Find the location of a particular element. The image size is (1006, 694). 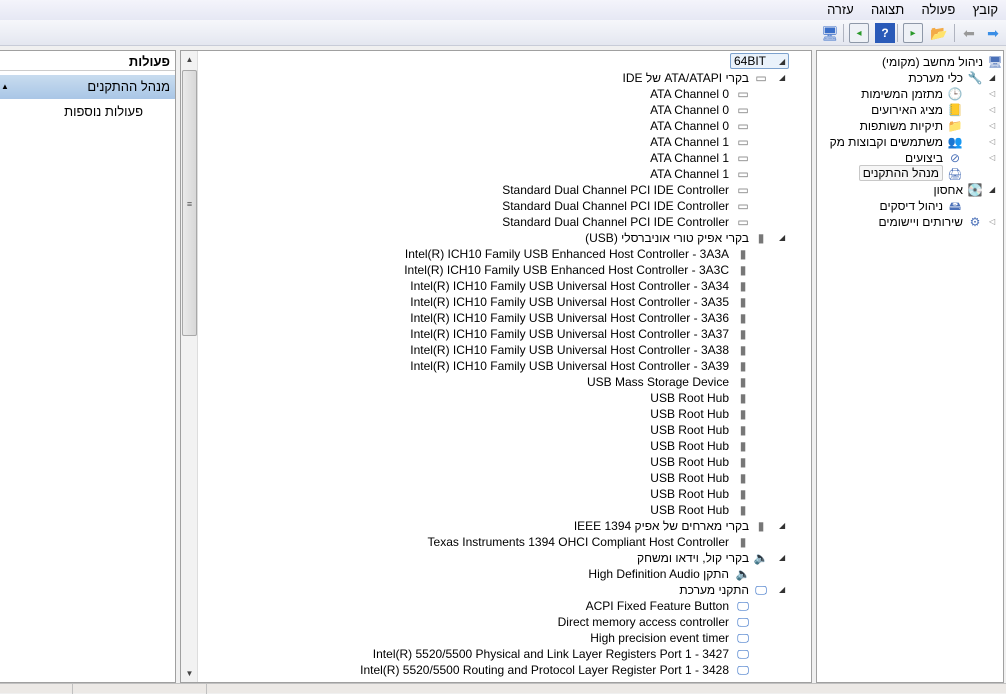

menu-help: עזרה is located at coordinates (840, 8).